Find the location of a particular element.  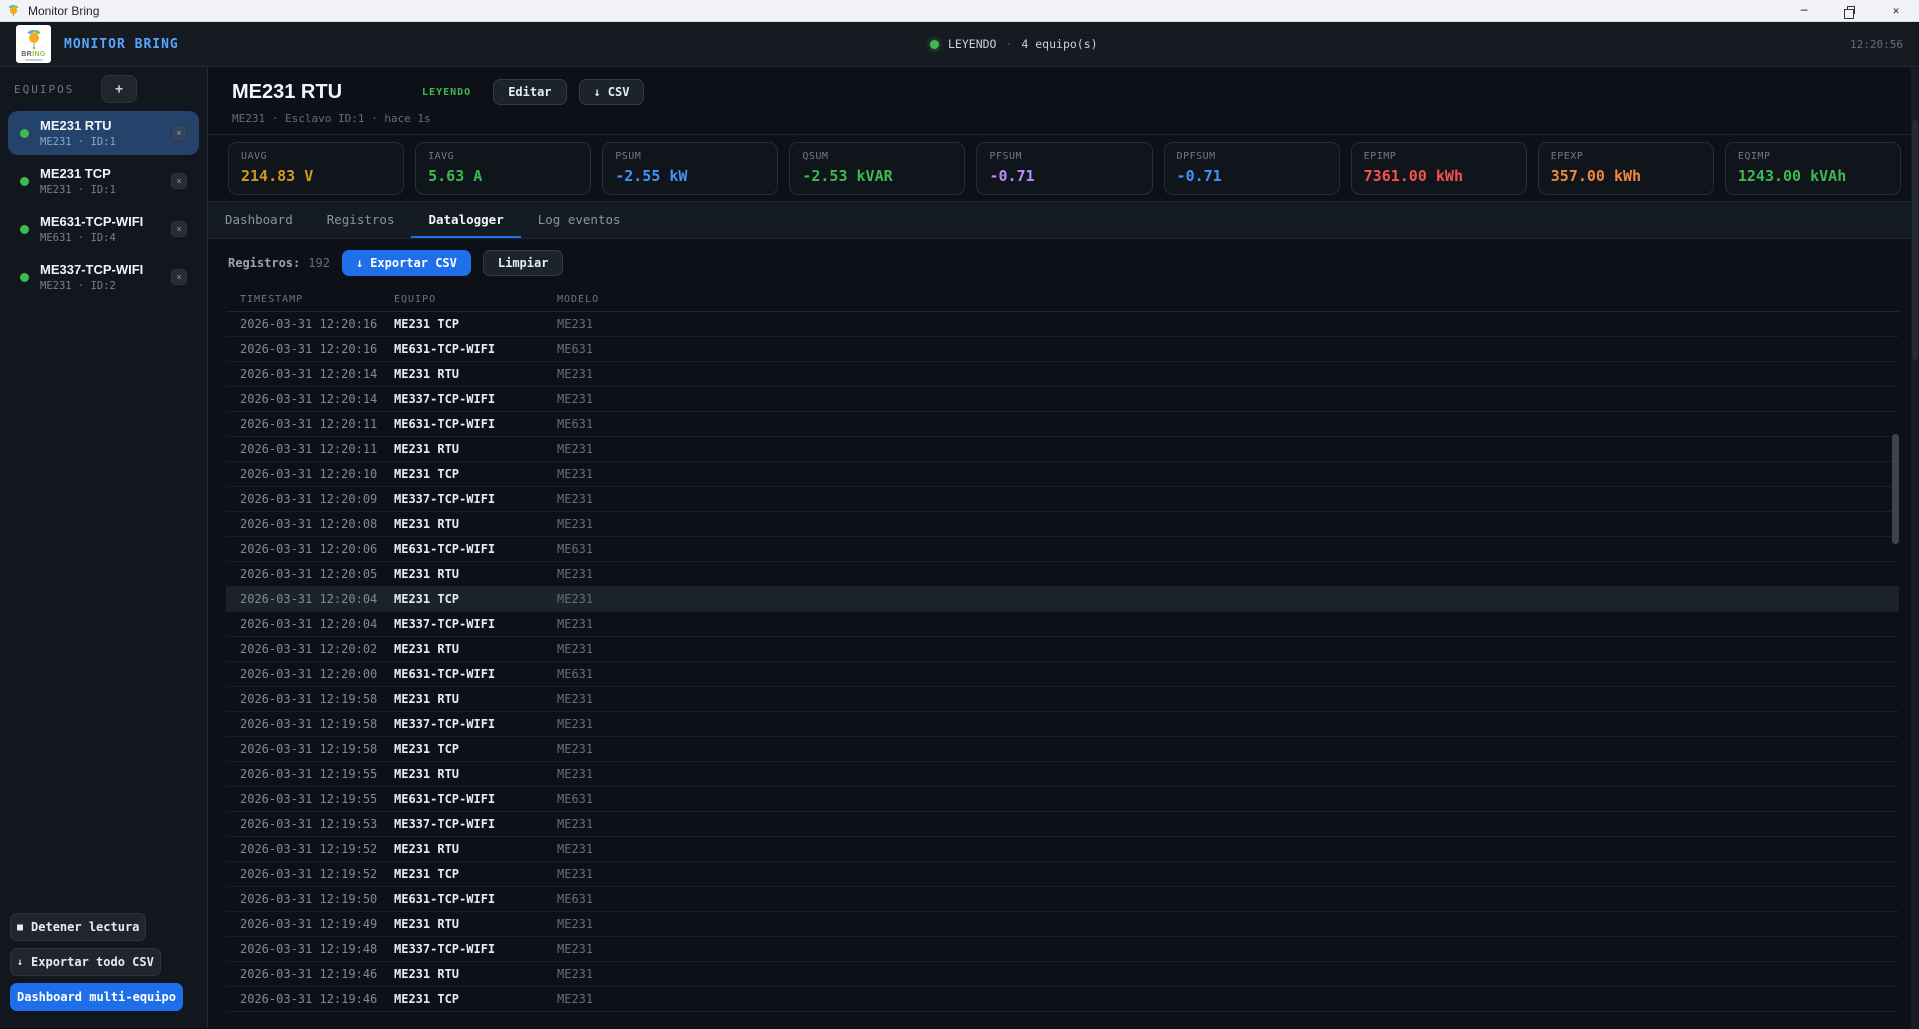

tab-dashboard: Dashboard is located at coordinates (259, 220).